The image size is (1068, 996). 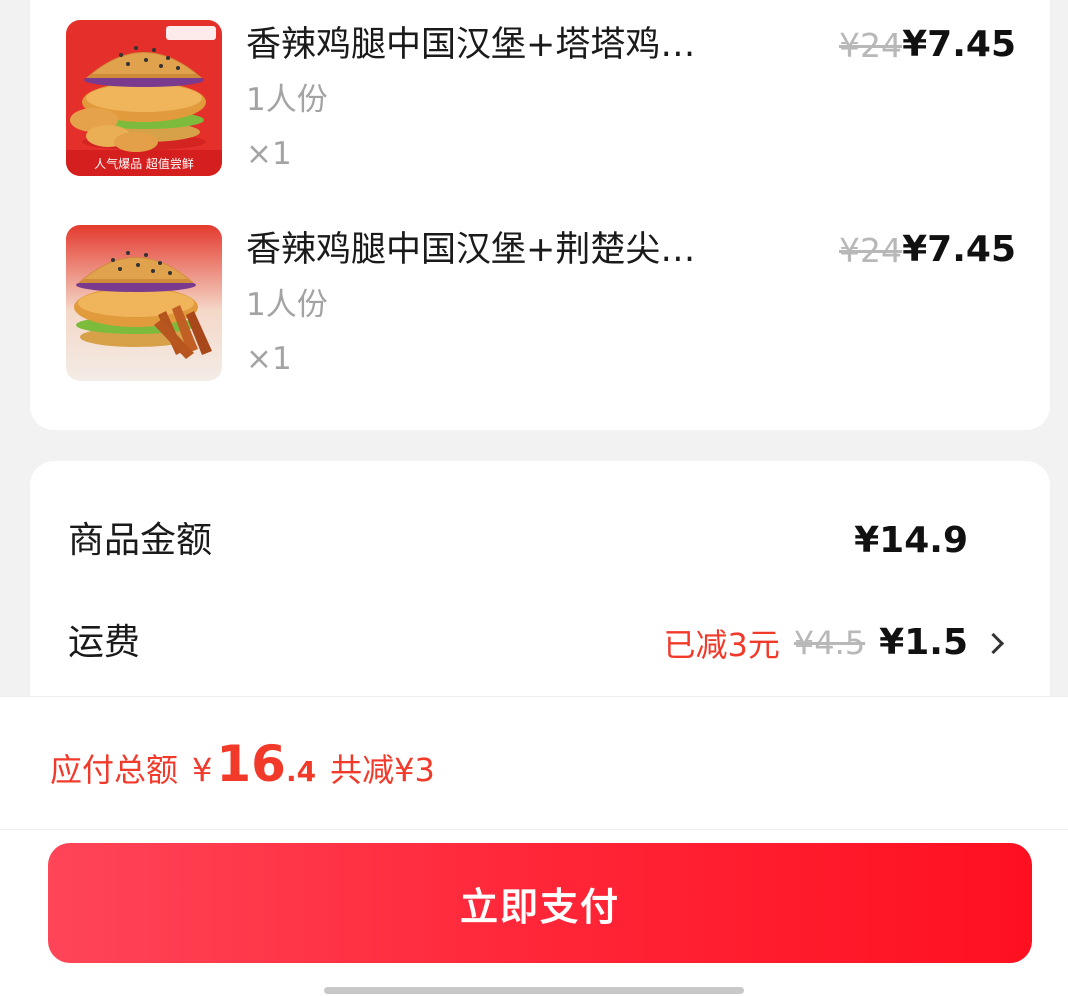 I want to click on product-image: 人气爆品 超值尝鲜, so click(x=144, y=98).